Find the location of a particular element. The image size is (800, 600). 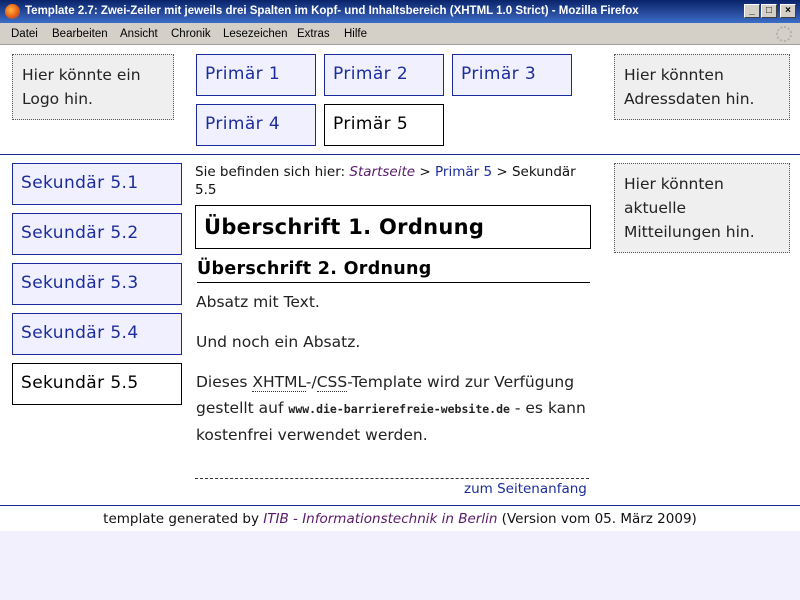

maximize-button: □ is located at coordinates (769, 11).